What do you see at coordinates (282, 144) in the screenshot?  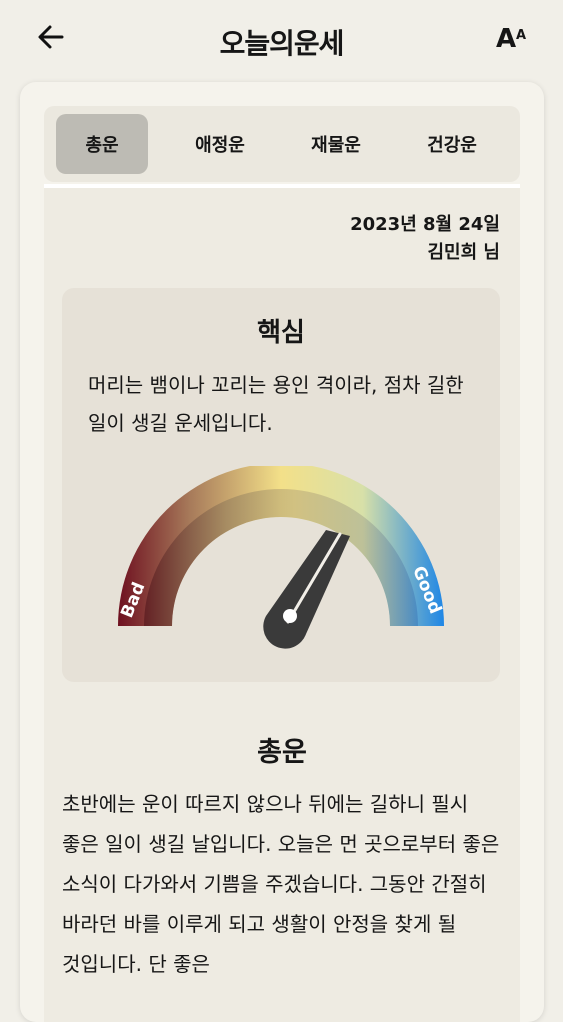 I see `fortune-tabs: 총운 애정운 재물운 건강운` at bounding box center [282, 144].